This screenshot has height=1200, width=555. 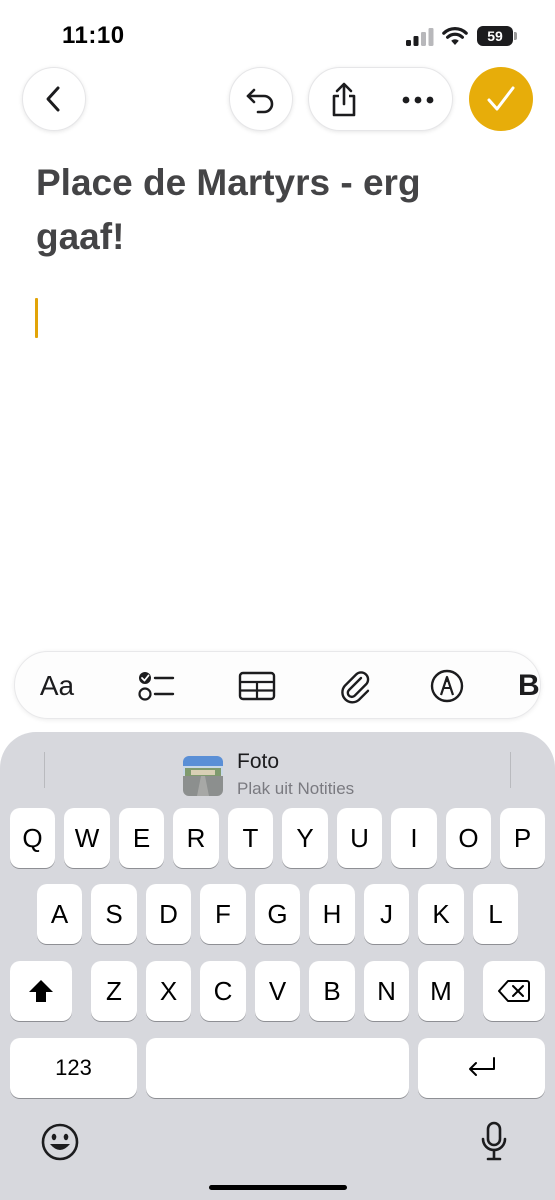 I want to click on checkmark-icon, so click(x=501, y=98).